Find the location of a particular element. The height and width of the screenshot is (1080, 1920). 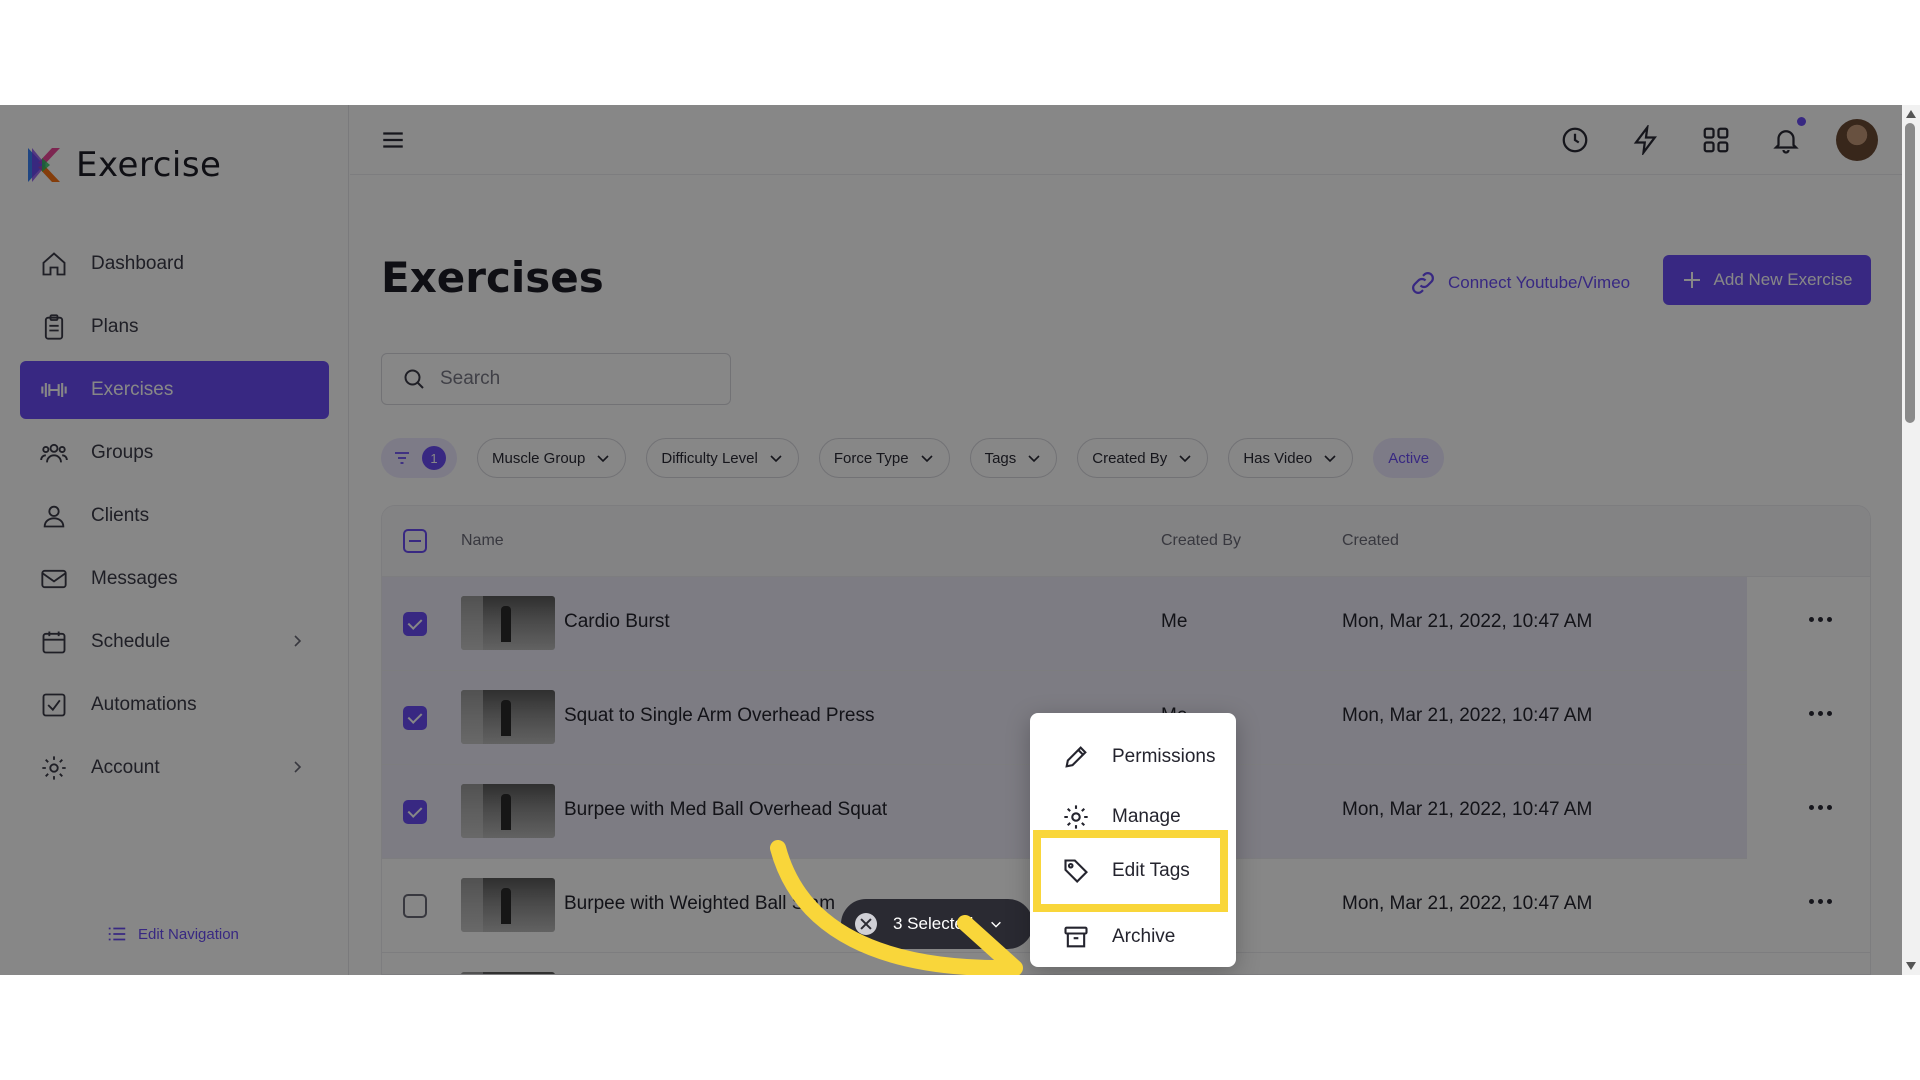

menu-item-label: Manage is located at coordinates (1146, 816).